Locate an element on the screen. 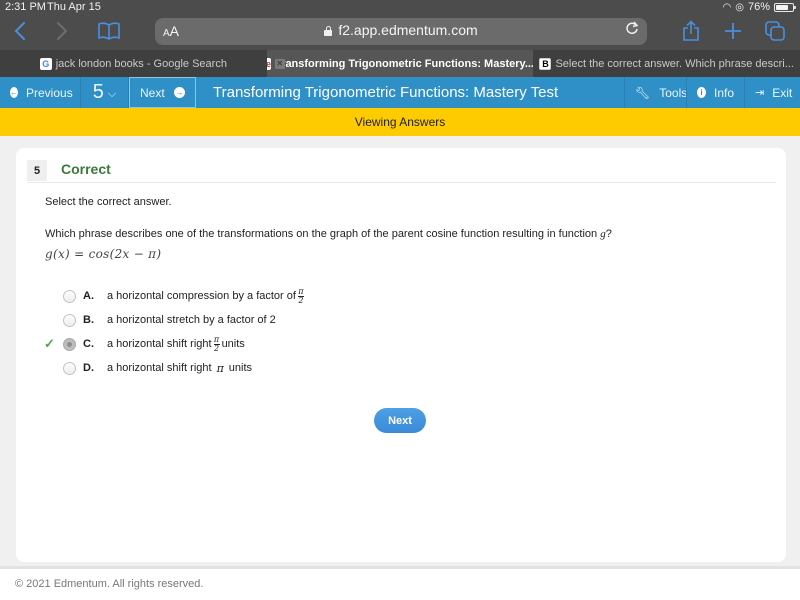  option-label: a horizontal stretch by a factor of 2 is located at coordinates (191, 320).